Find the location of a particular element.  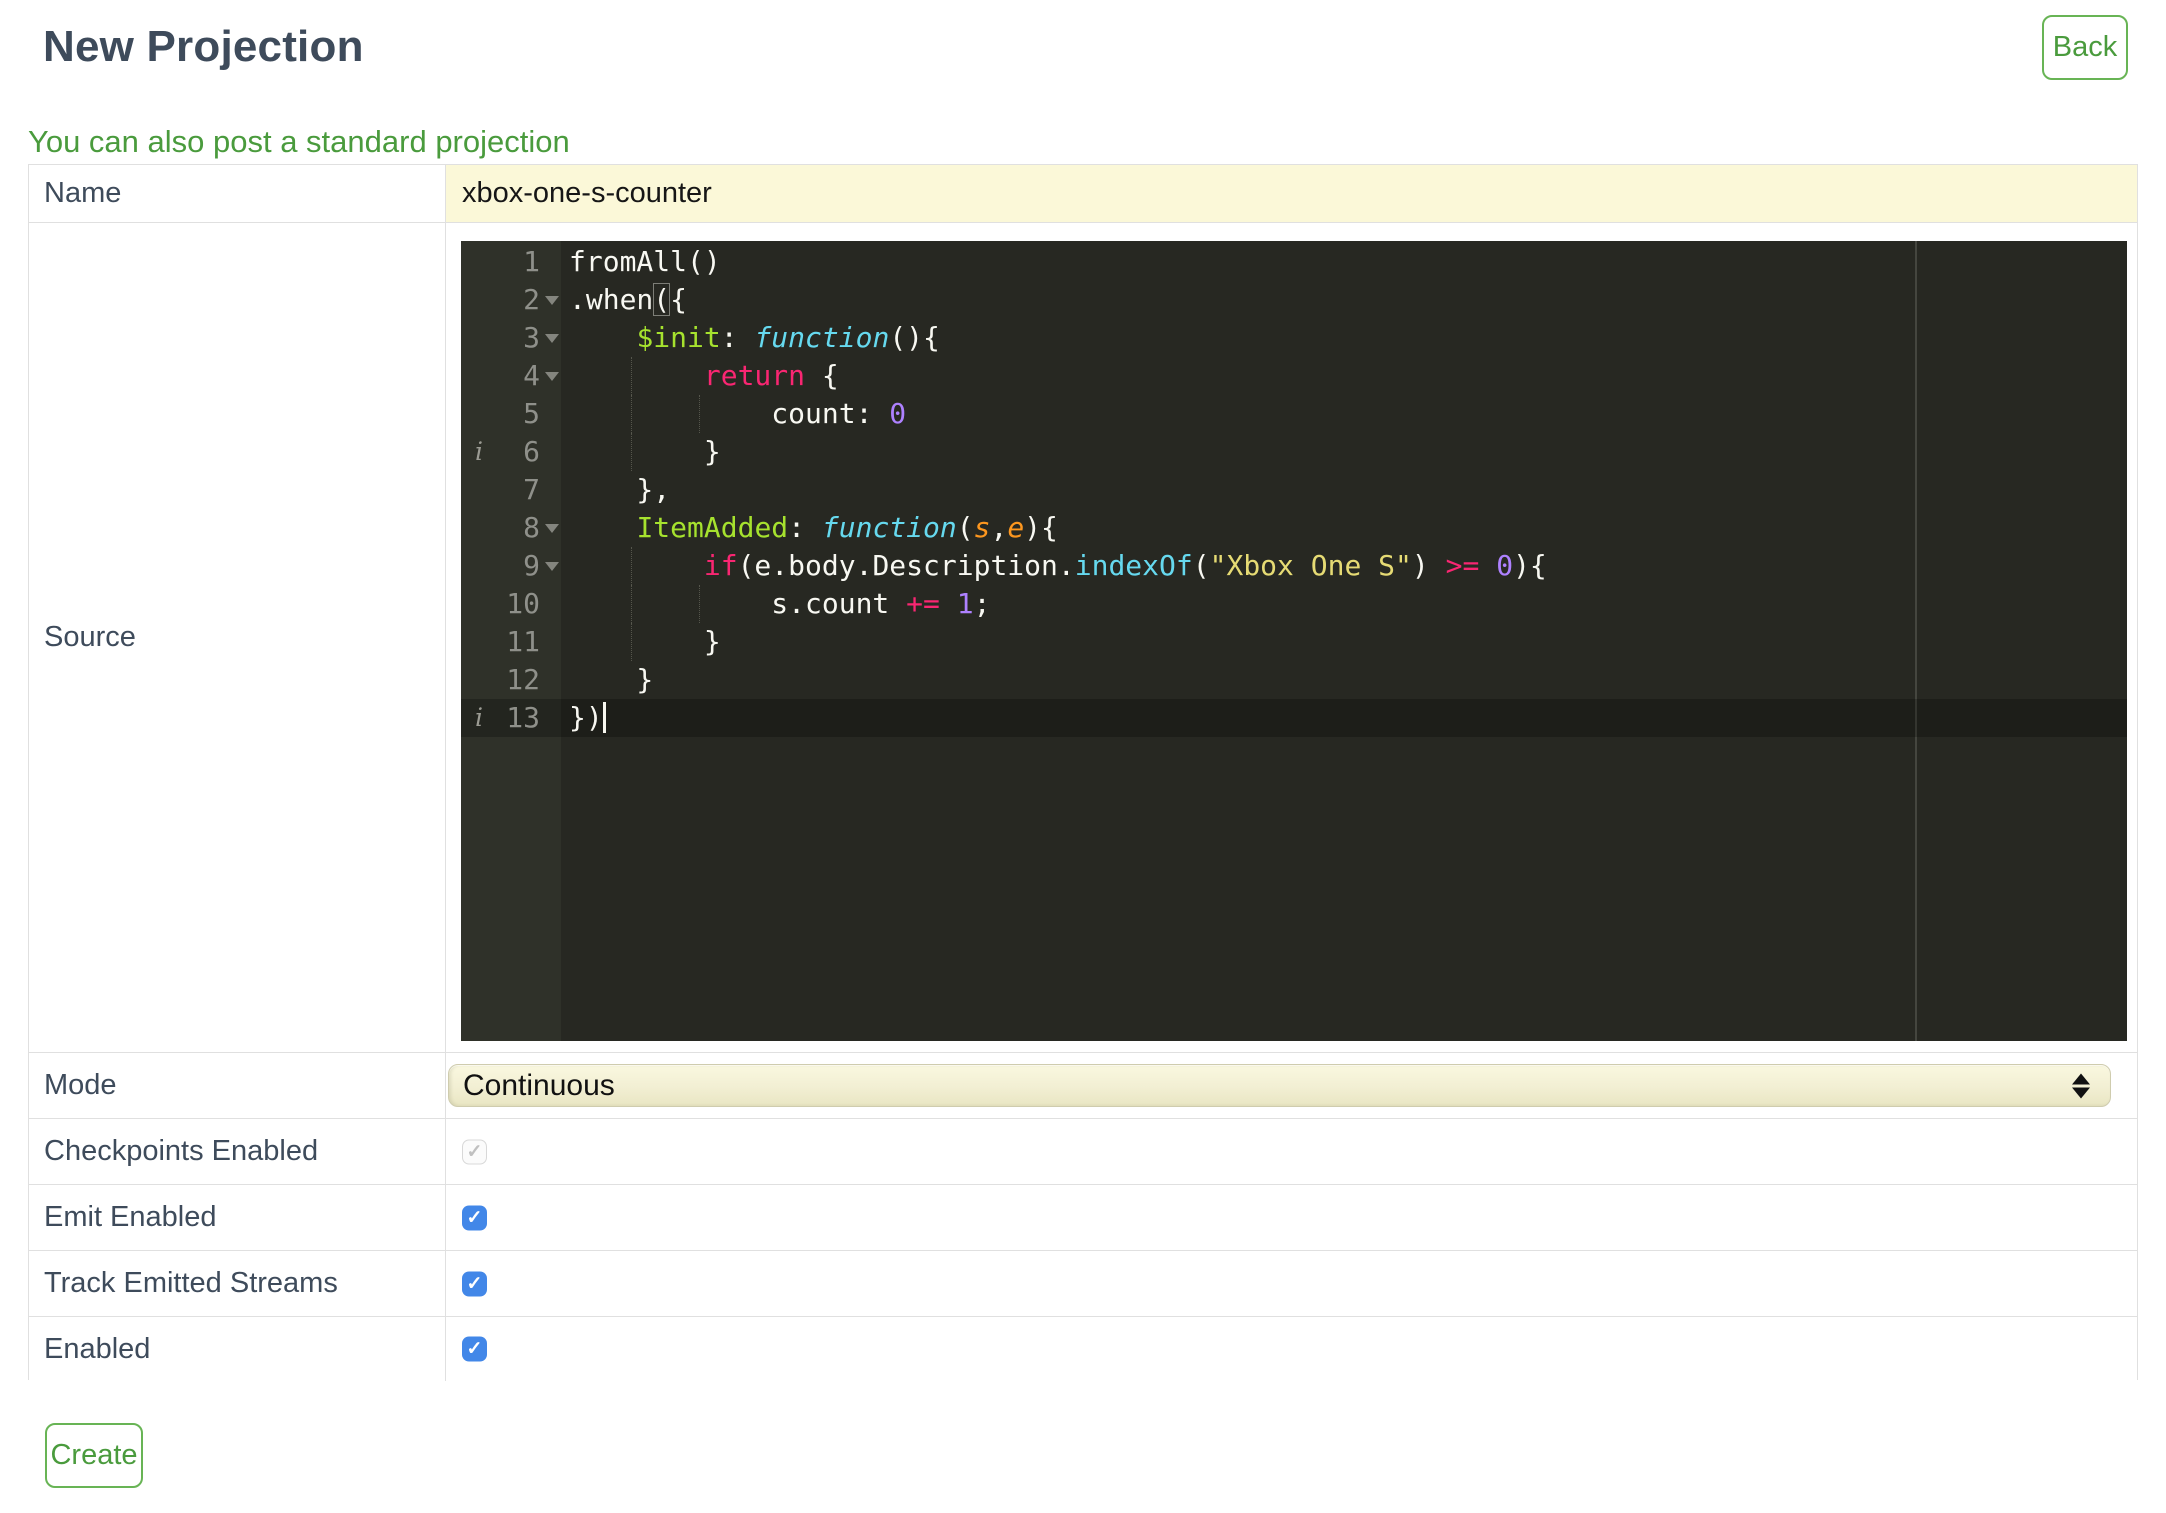

line-number: 12 is located at coordinates (523, 679).